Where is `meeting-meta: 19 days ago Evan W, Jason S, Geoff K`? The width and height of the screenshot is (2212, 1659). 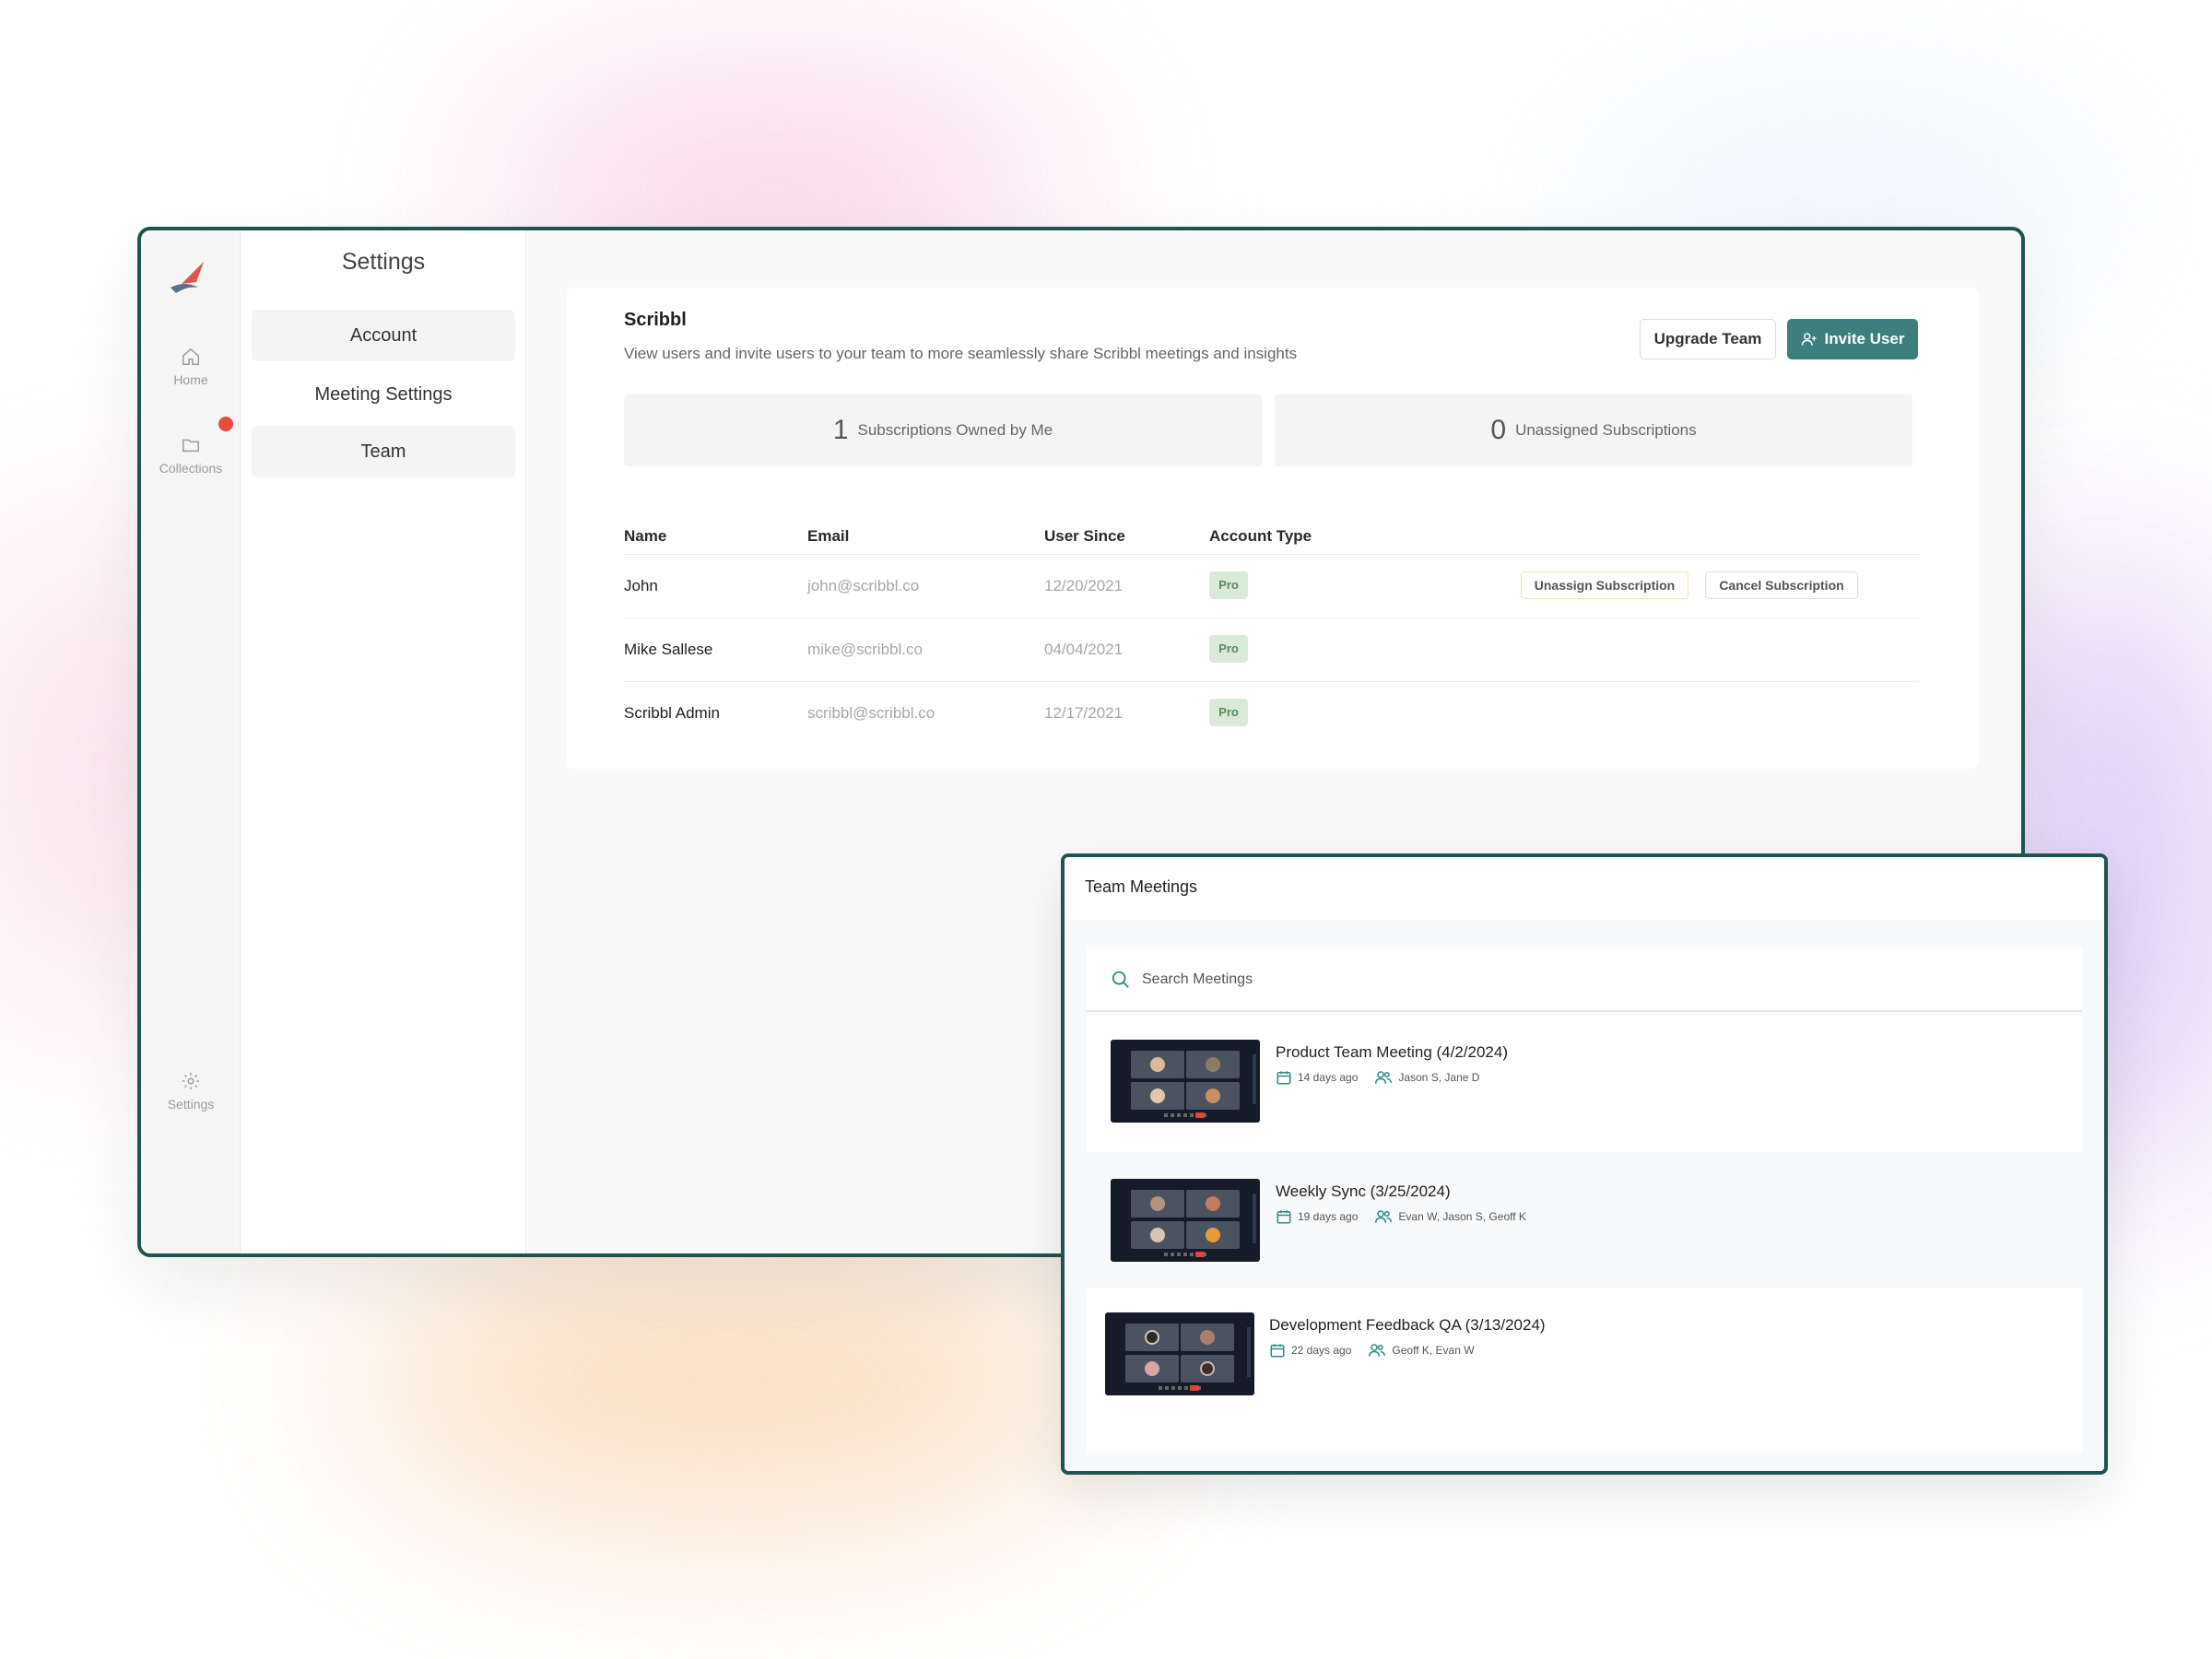 meeting-meta: 19 days ago Evan W, Jason S, Geoff K is located at coordinates (1401, 1216).